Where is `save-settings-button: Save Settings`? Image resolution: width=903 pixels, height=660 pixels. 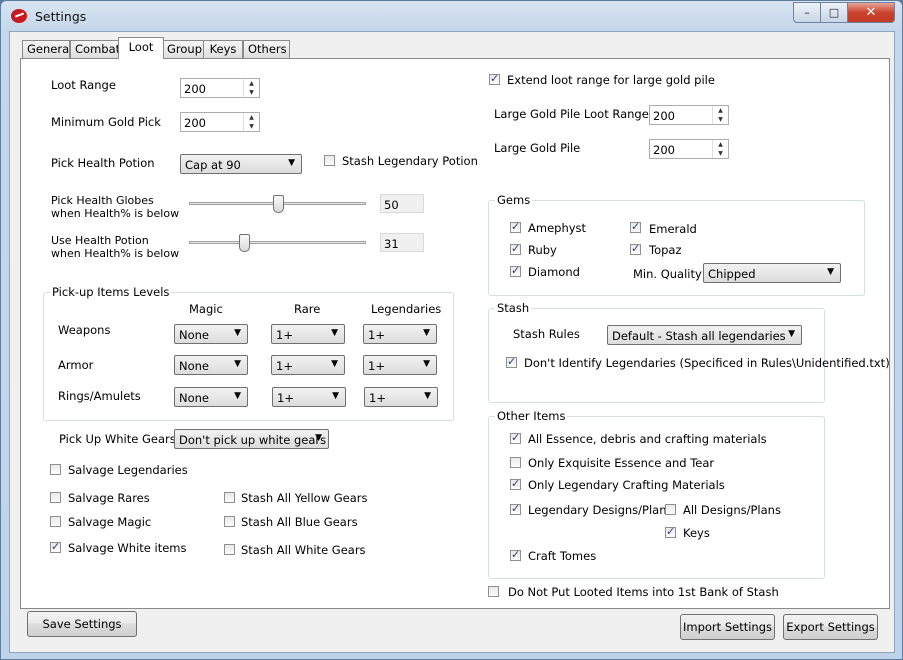 save-settings-button: Save Settings is located at coordinates (82, 624).